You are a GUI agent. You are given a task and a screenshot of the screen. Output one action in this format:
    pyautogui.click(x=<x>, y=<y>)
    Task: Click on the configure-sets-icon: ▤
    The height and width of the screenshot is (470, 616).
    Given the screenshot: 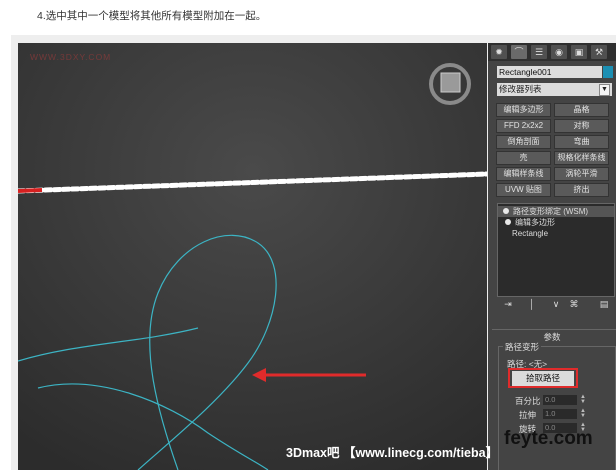 What is the action you would take?
    pyautogui.click(x=604, y=305)
    